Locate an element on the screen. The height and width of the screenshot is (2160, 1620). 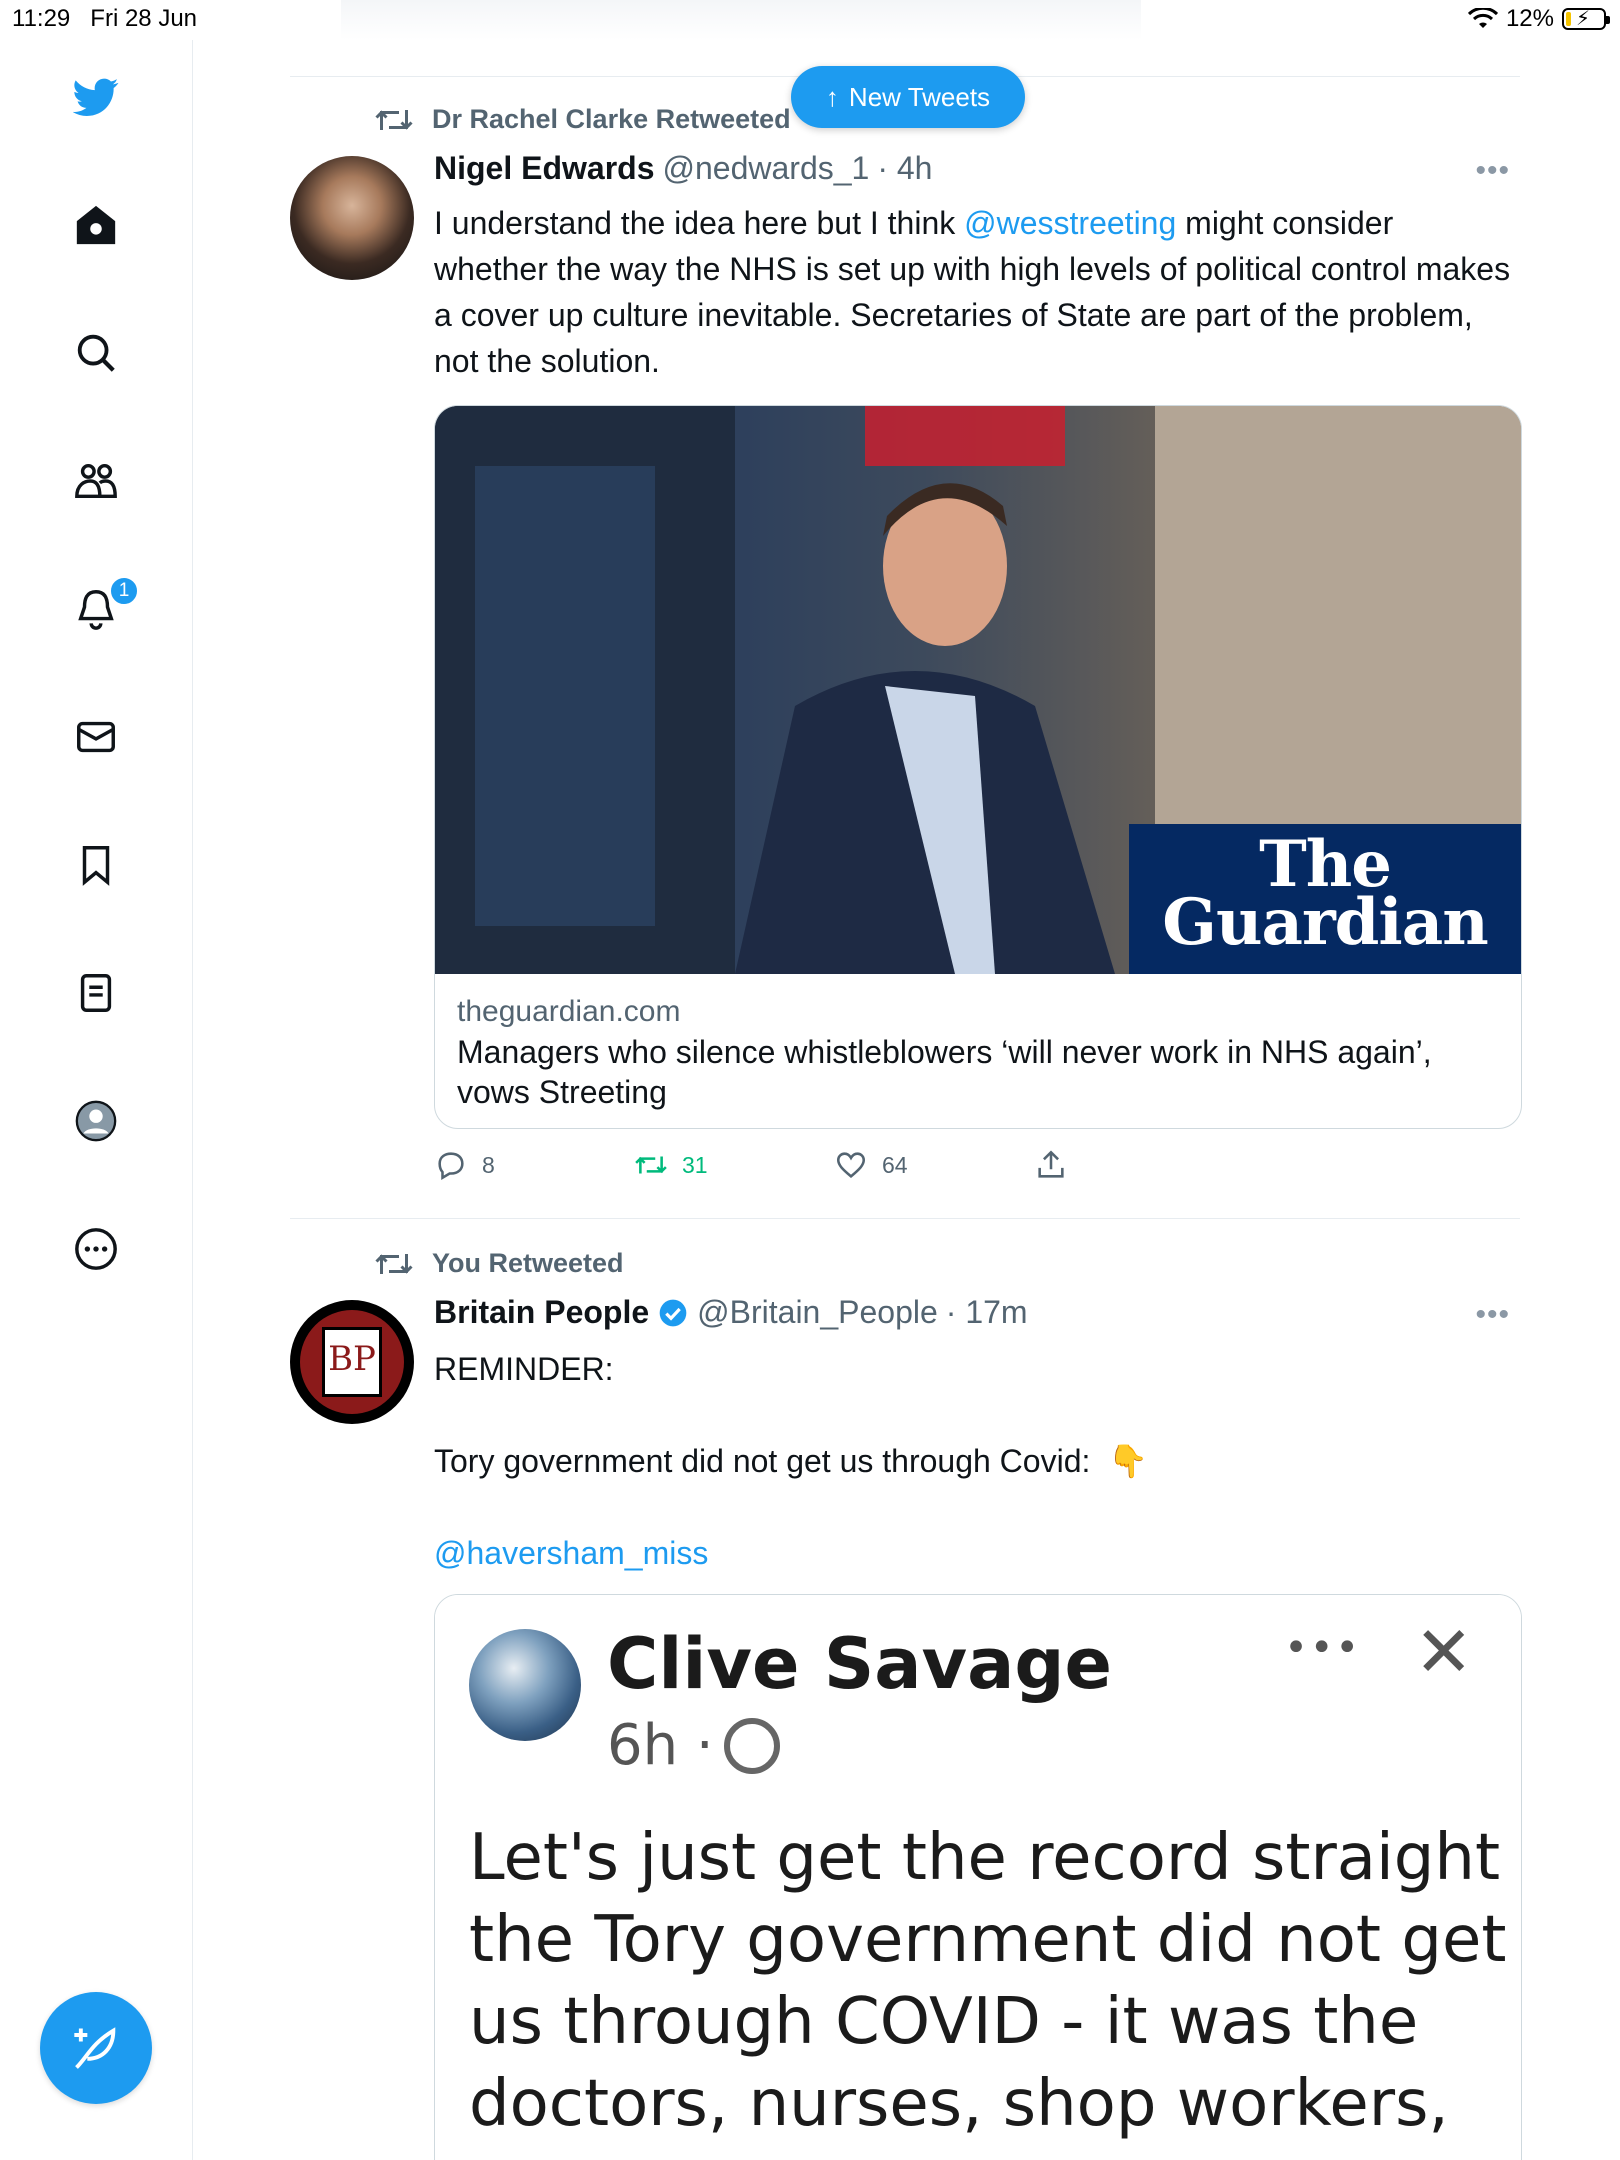
avatar-icon is located at coordinates (96, 1121).